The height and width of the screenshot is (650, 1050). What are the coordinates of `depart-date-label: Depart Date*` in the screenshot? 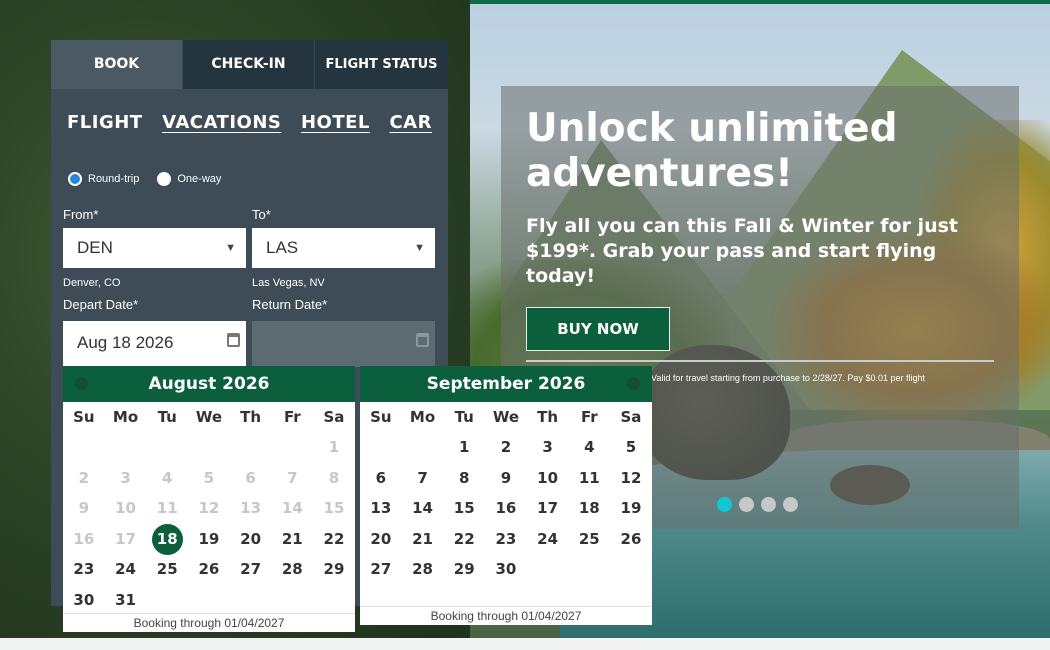 It's located at (101, 304).